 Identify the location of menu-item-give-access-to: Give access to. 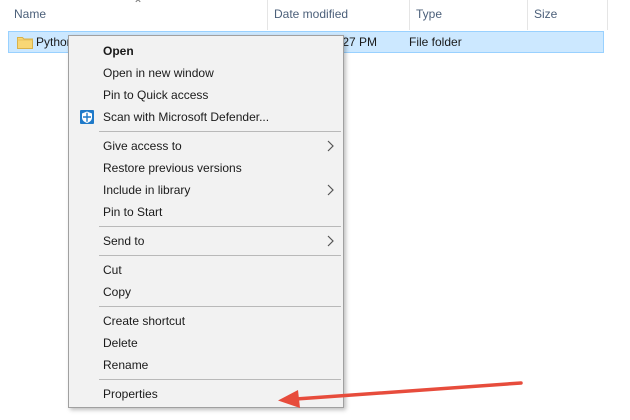
(206, 146).